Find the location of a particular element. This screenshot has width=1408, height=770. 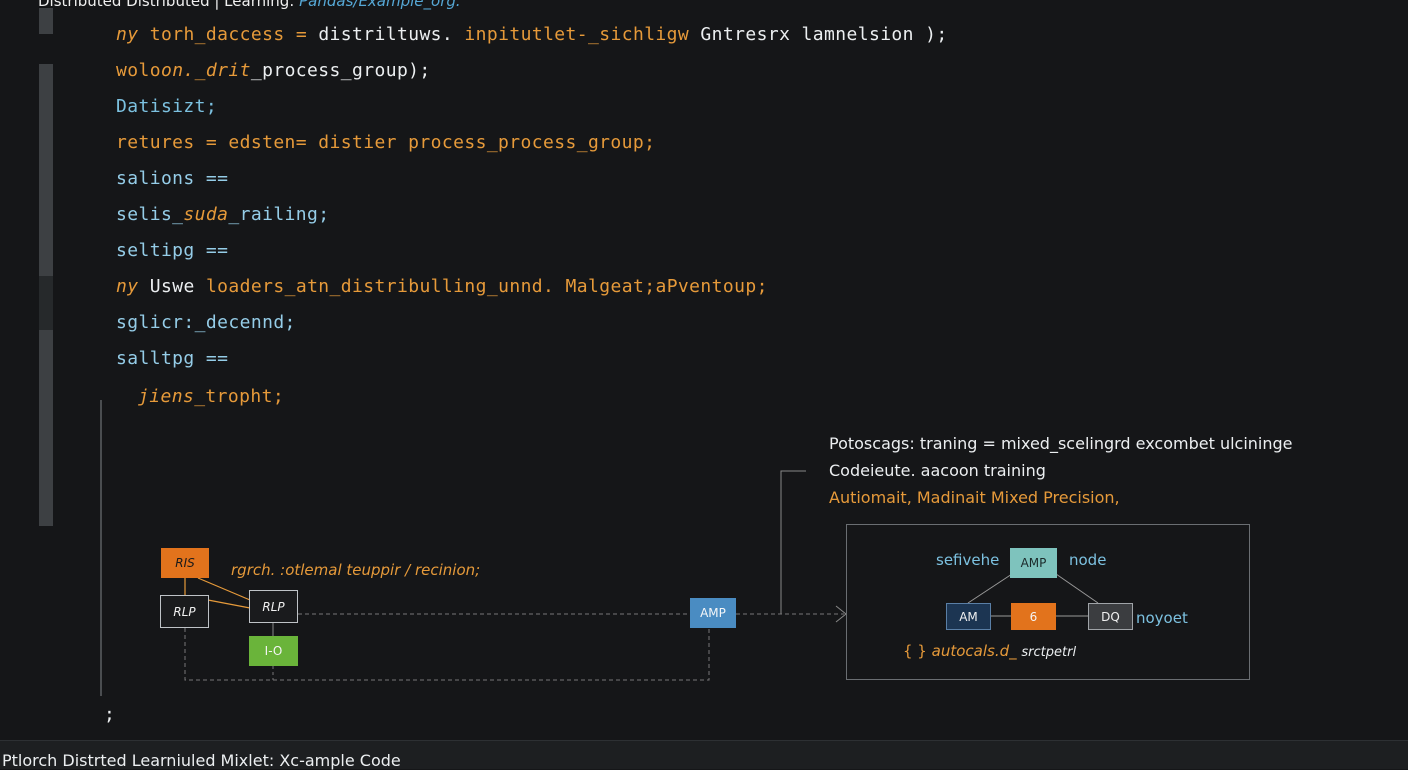

code-line-7: seltipg == is located at coordinates (172, 250).